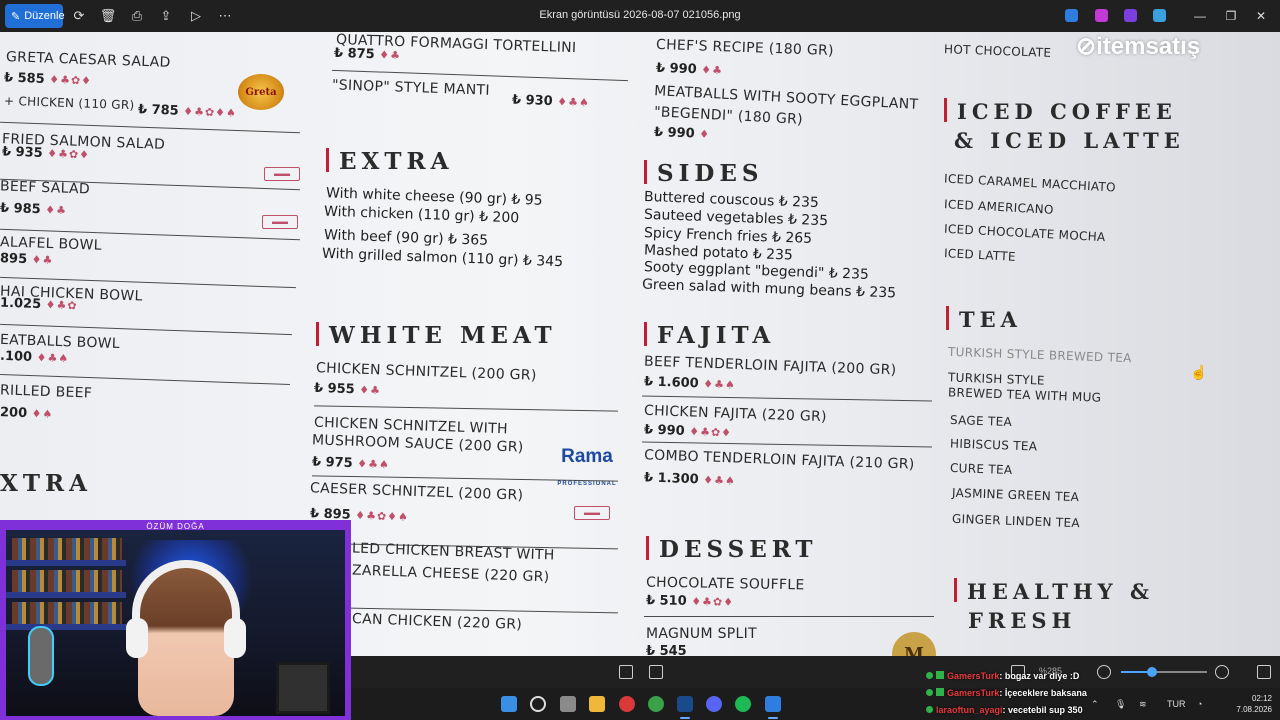 The image size is (1280, 720). What do you see at coordinates (1016, 521) in the screenshot?
I see `tea-item: GINGER LINDEN TEA` at bounding box center [1016, 521].